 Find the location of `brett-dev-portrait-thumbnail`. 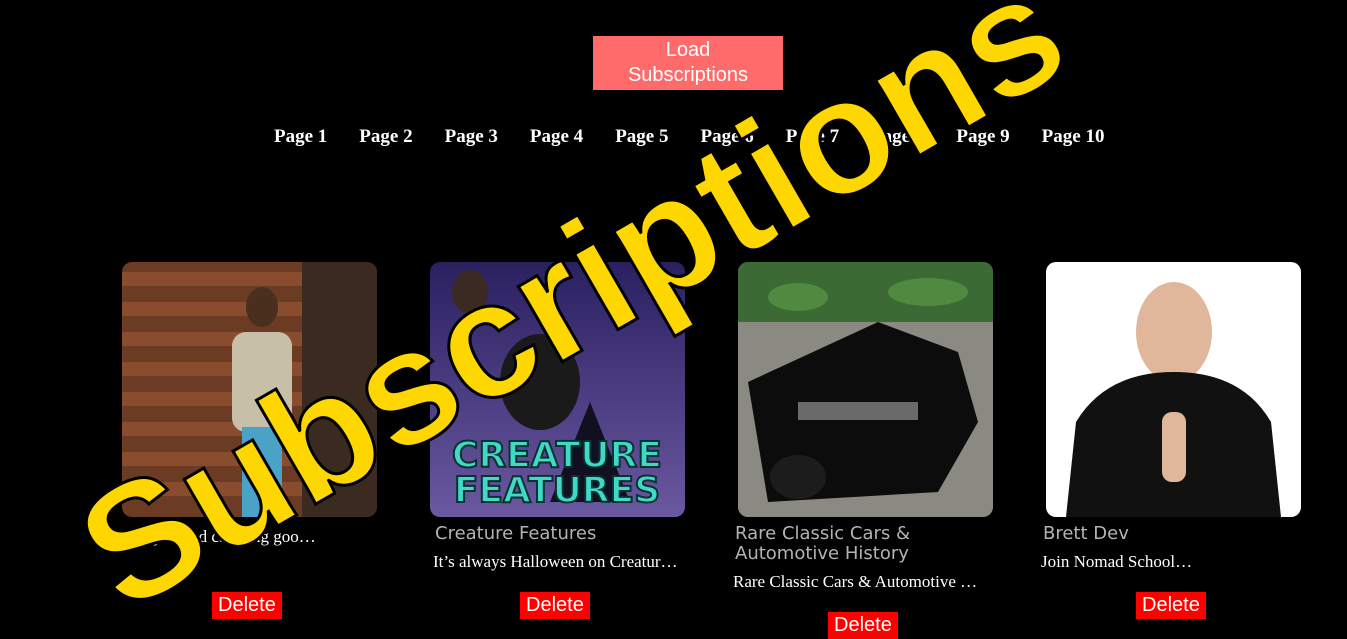

brett-dev-portrait-thumbnail is located at coordinates (1173, 389).